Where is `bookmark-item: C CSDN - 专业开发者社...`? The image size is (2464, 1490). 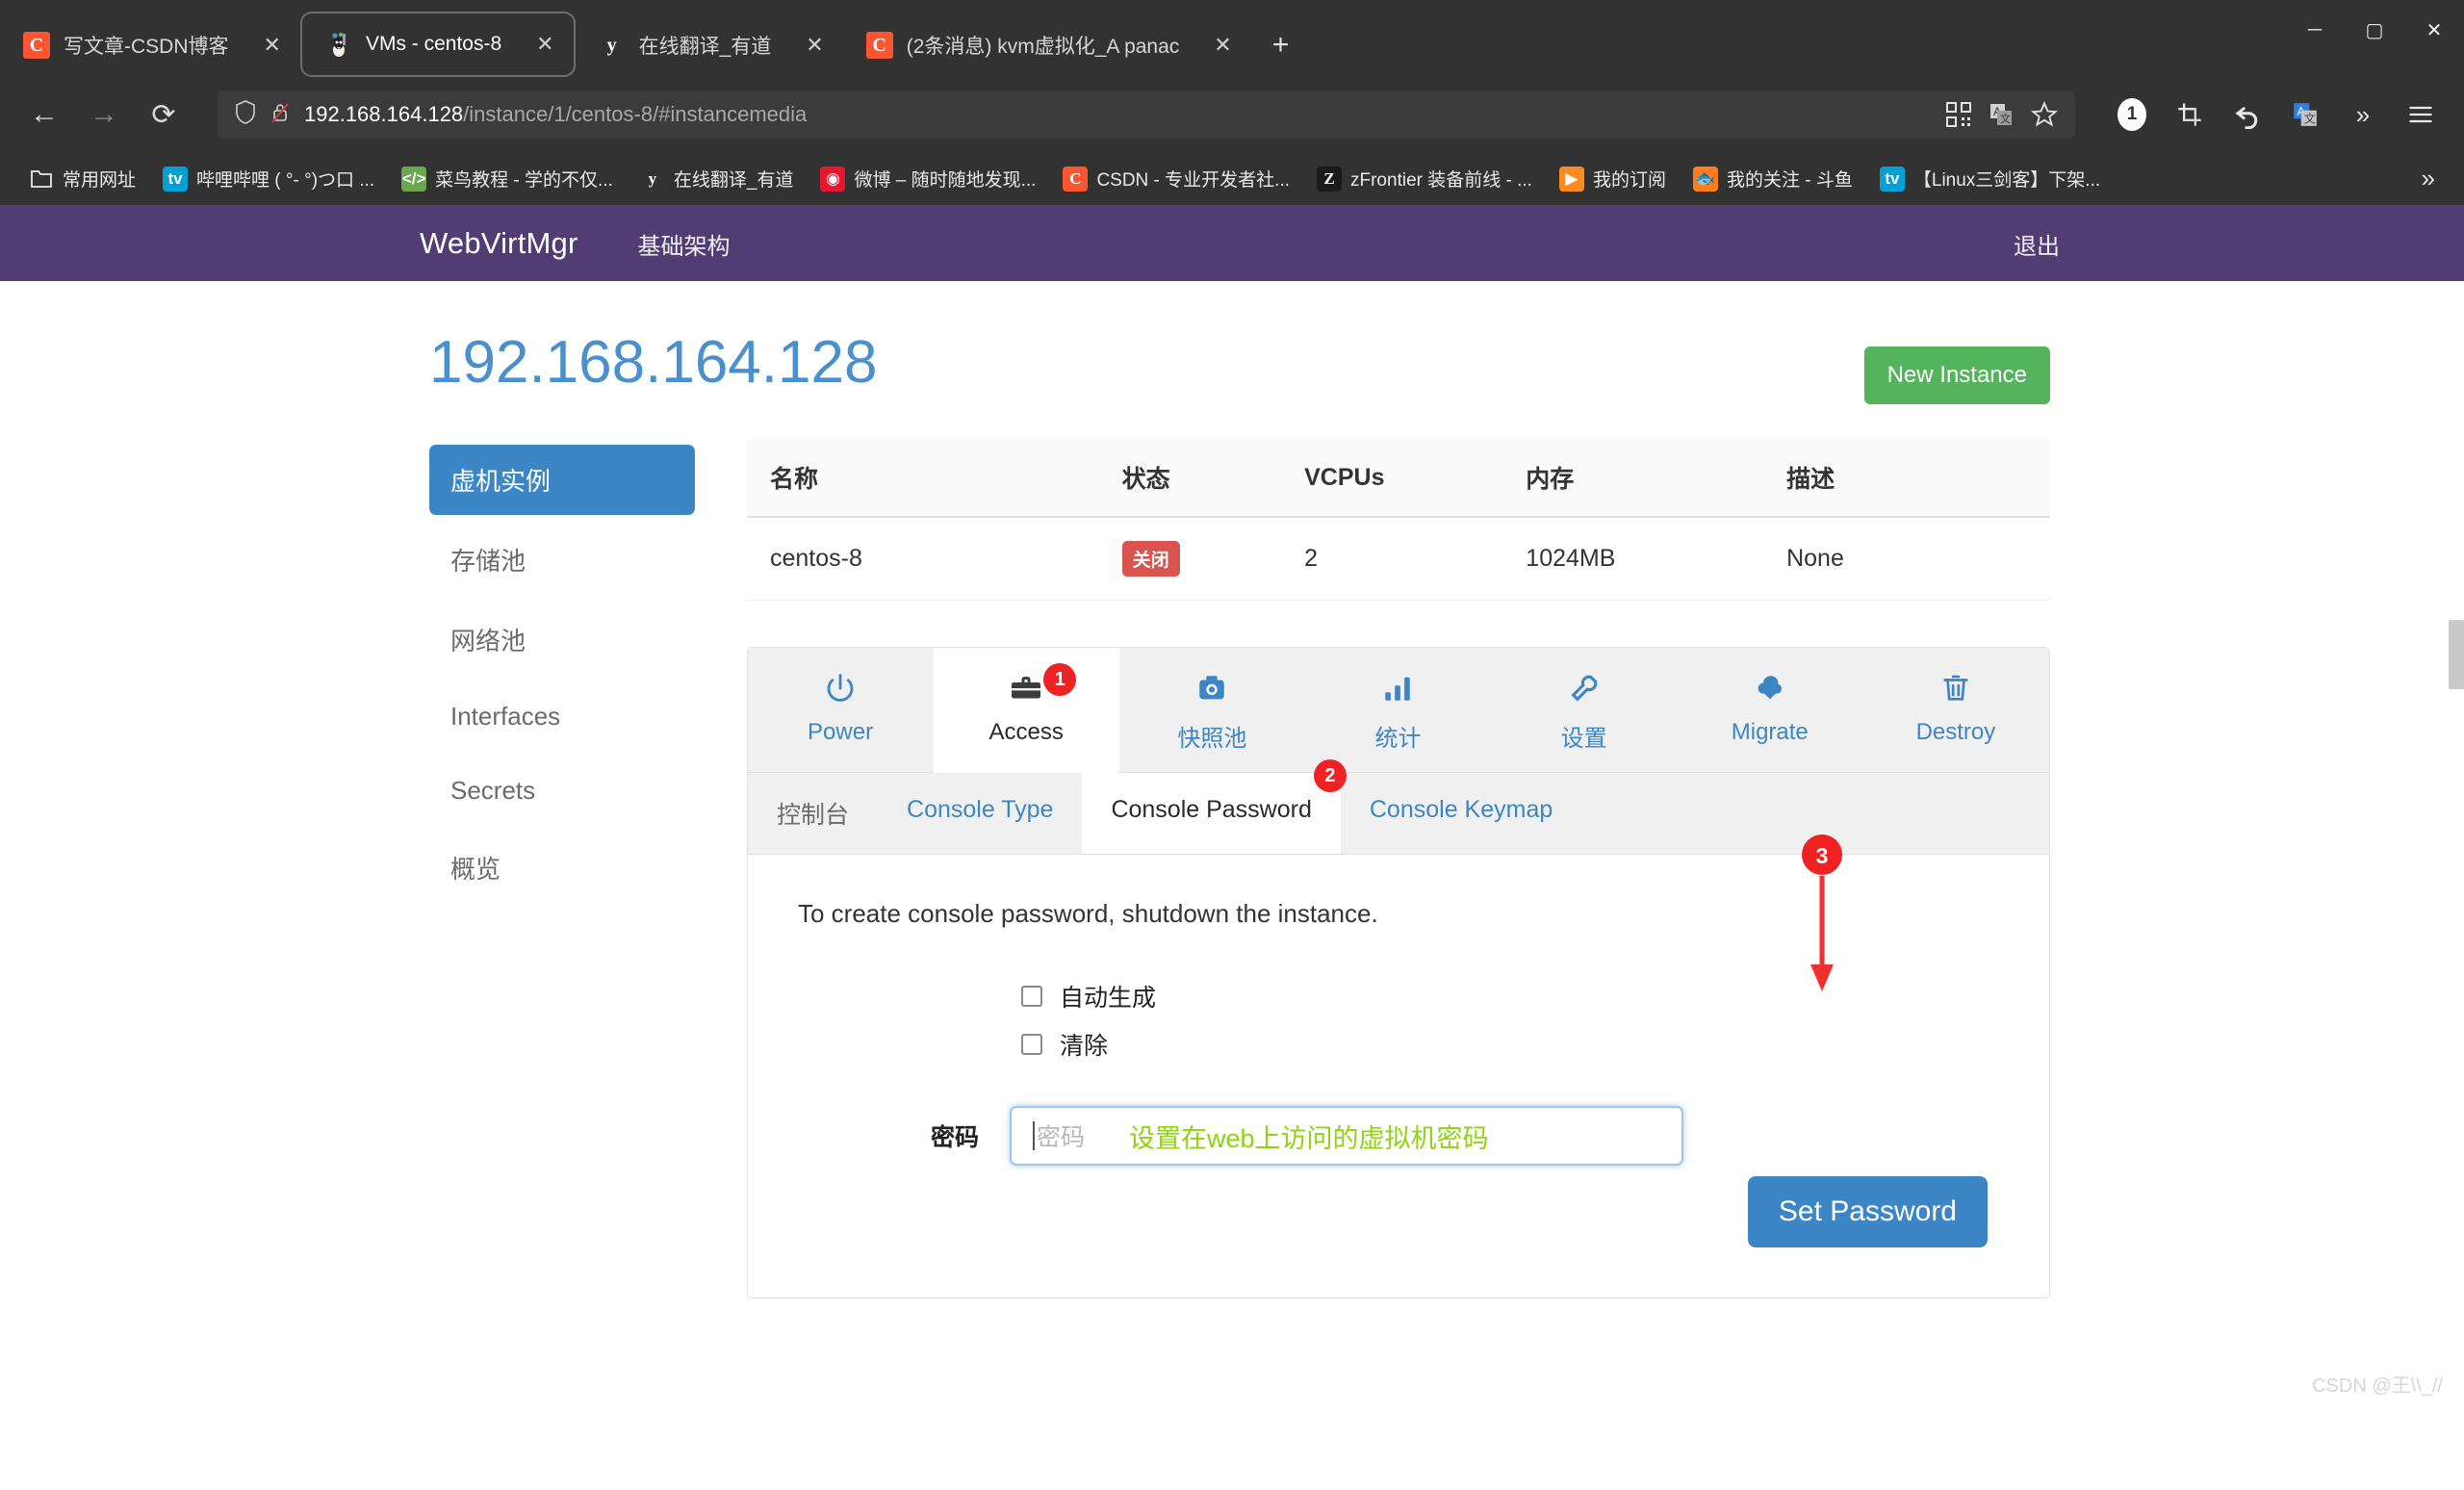
bookmark-item: C CSDN - 专业开发者社... is located at coordinates (1176, 179).